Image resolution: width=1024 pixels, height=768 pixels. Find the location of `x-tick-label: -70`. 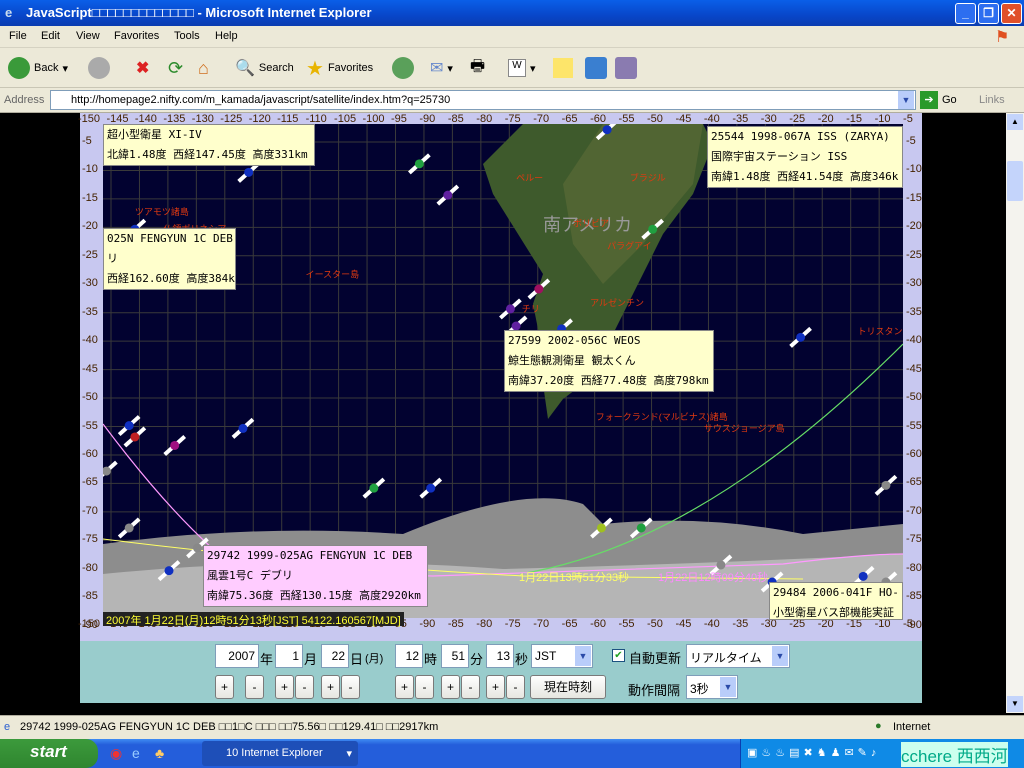

x-tick-label: -70 is located at coordinates (541, 624).